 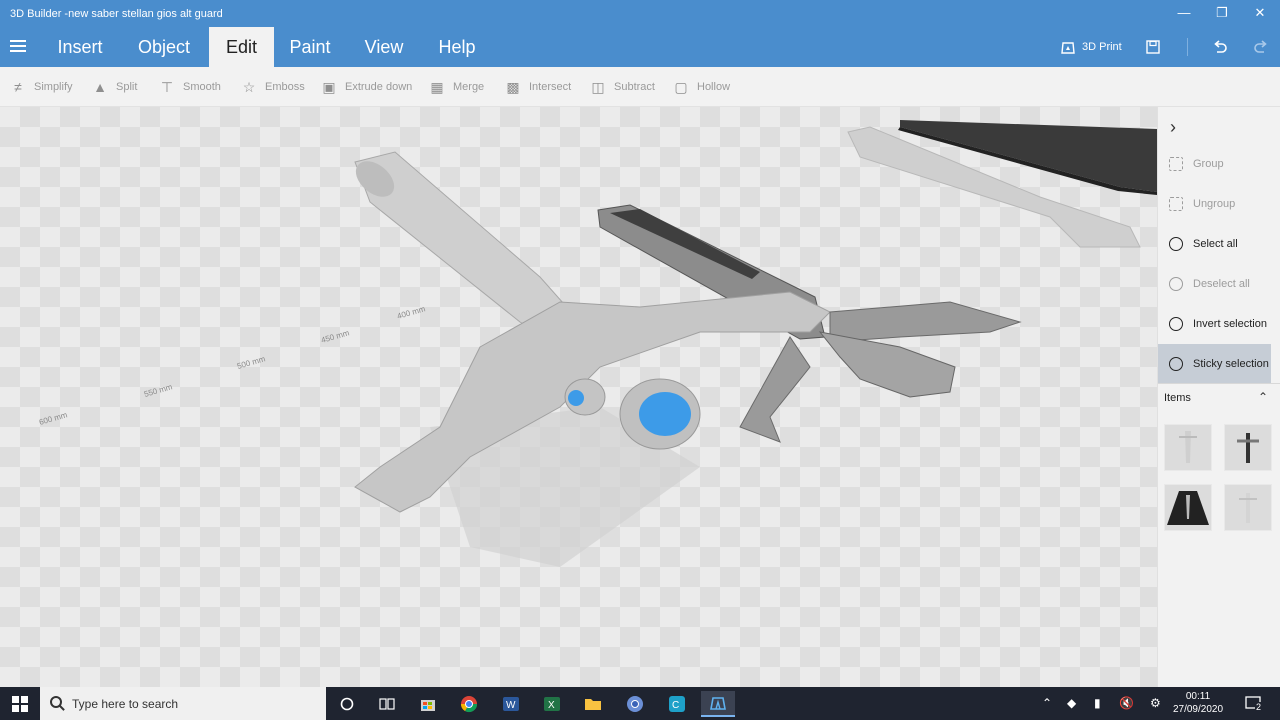 I want to click on guard-blade-right-model, so click(x=925, y=322).